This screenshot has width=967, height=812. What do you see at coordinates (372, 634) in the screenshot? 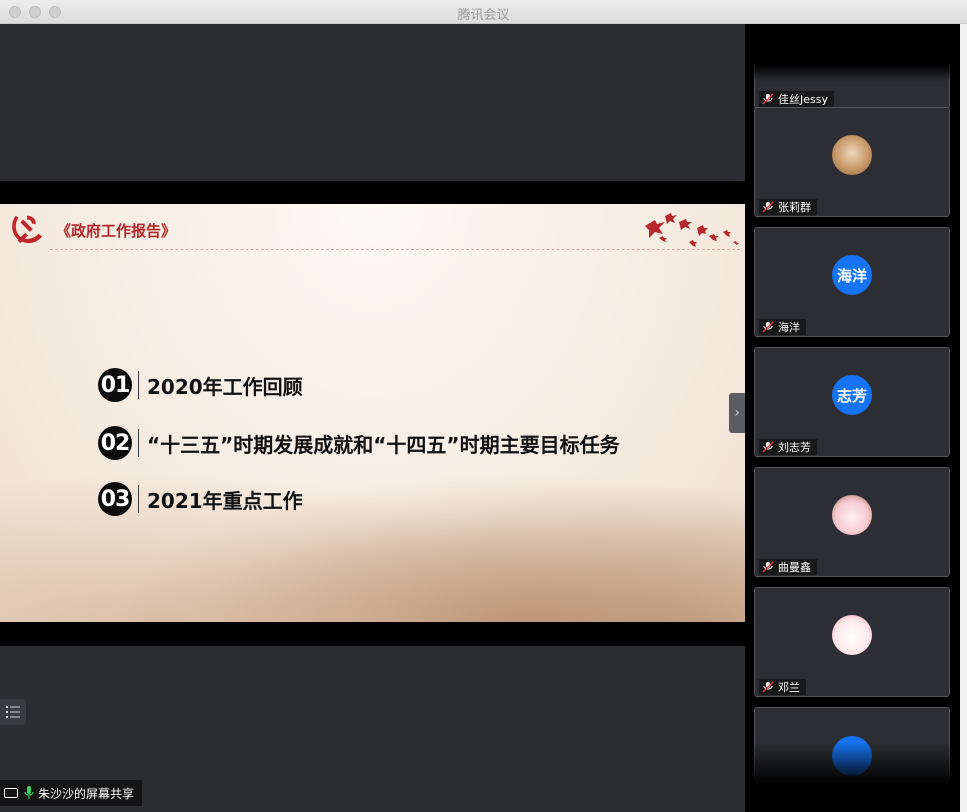
I see `letterbox-bottom` at bounding box center [372, 634].